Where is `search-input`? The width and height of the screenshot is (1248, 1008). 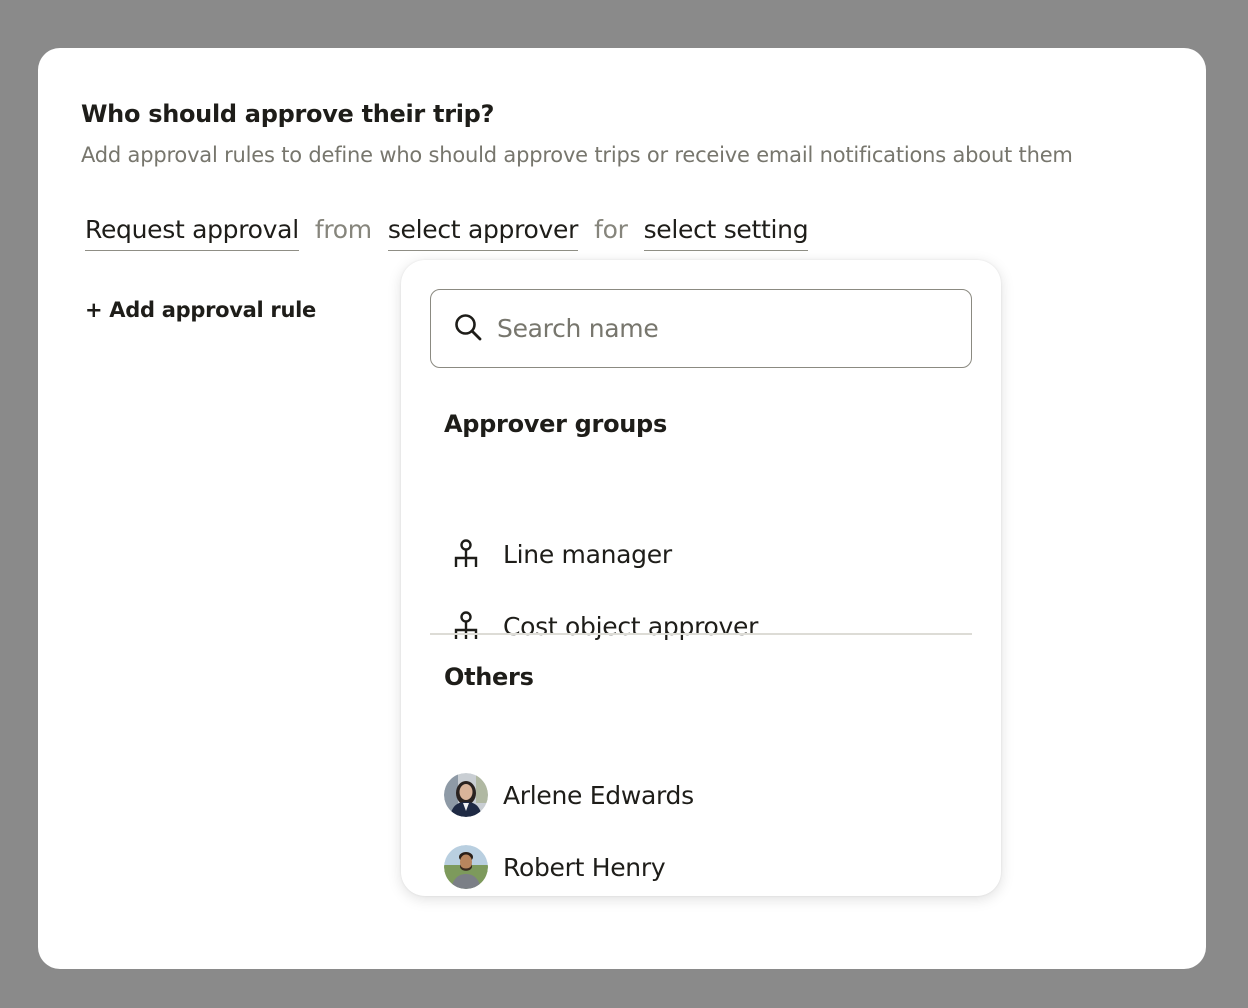 search-input is located at coordinates (727, 328).